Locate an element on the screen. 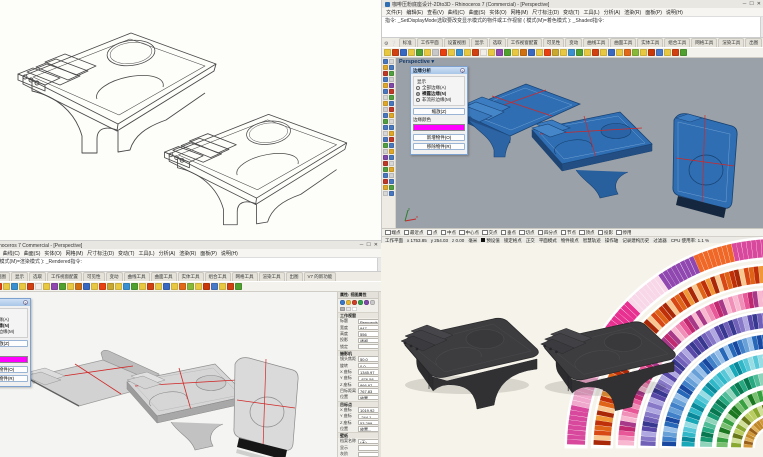 This screenshot has width=763, height=457. menu-item: 变动(T) is located at coordinates (126, 253).